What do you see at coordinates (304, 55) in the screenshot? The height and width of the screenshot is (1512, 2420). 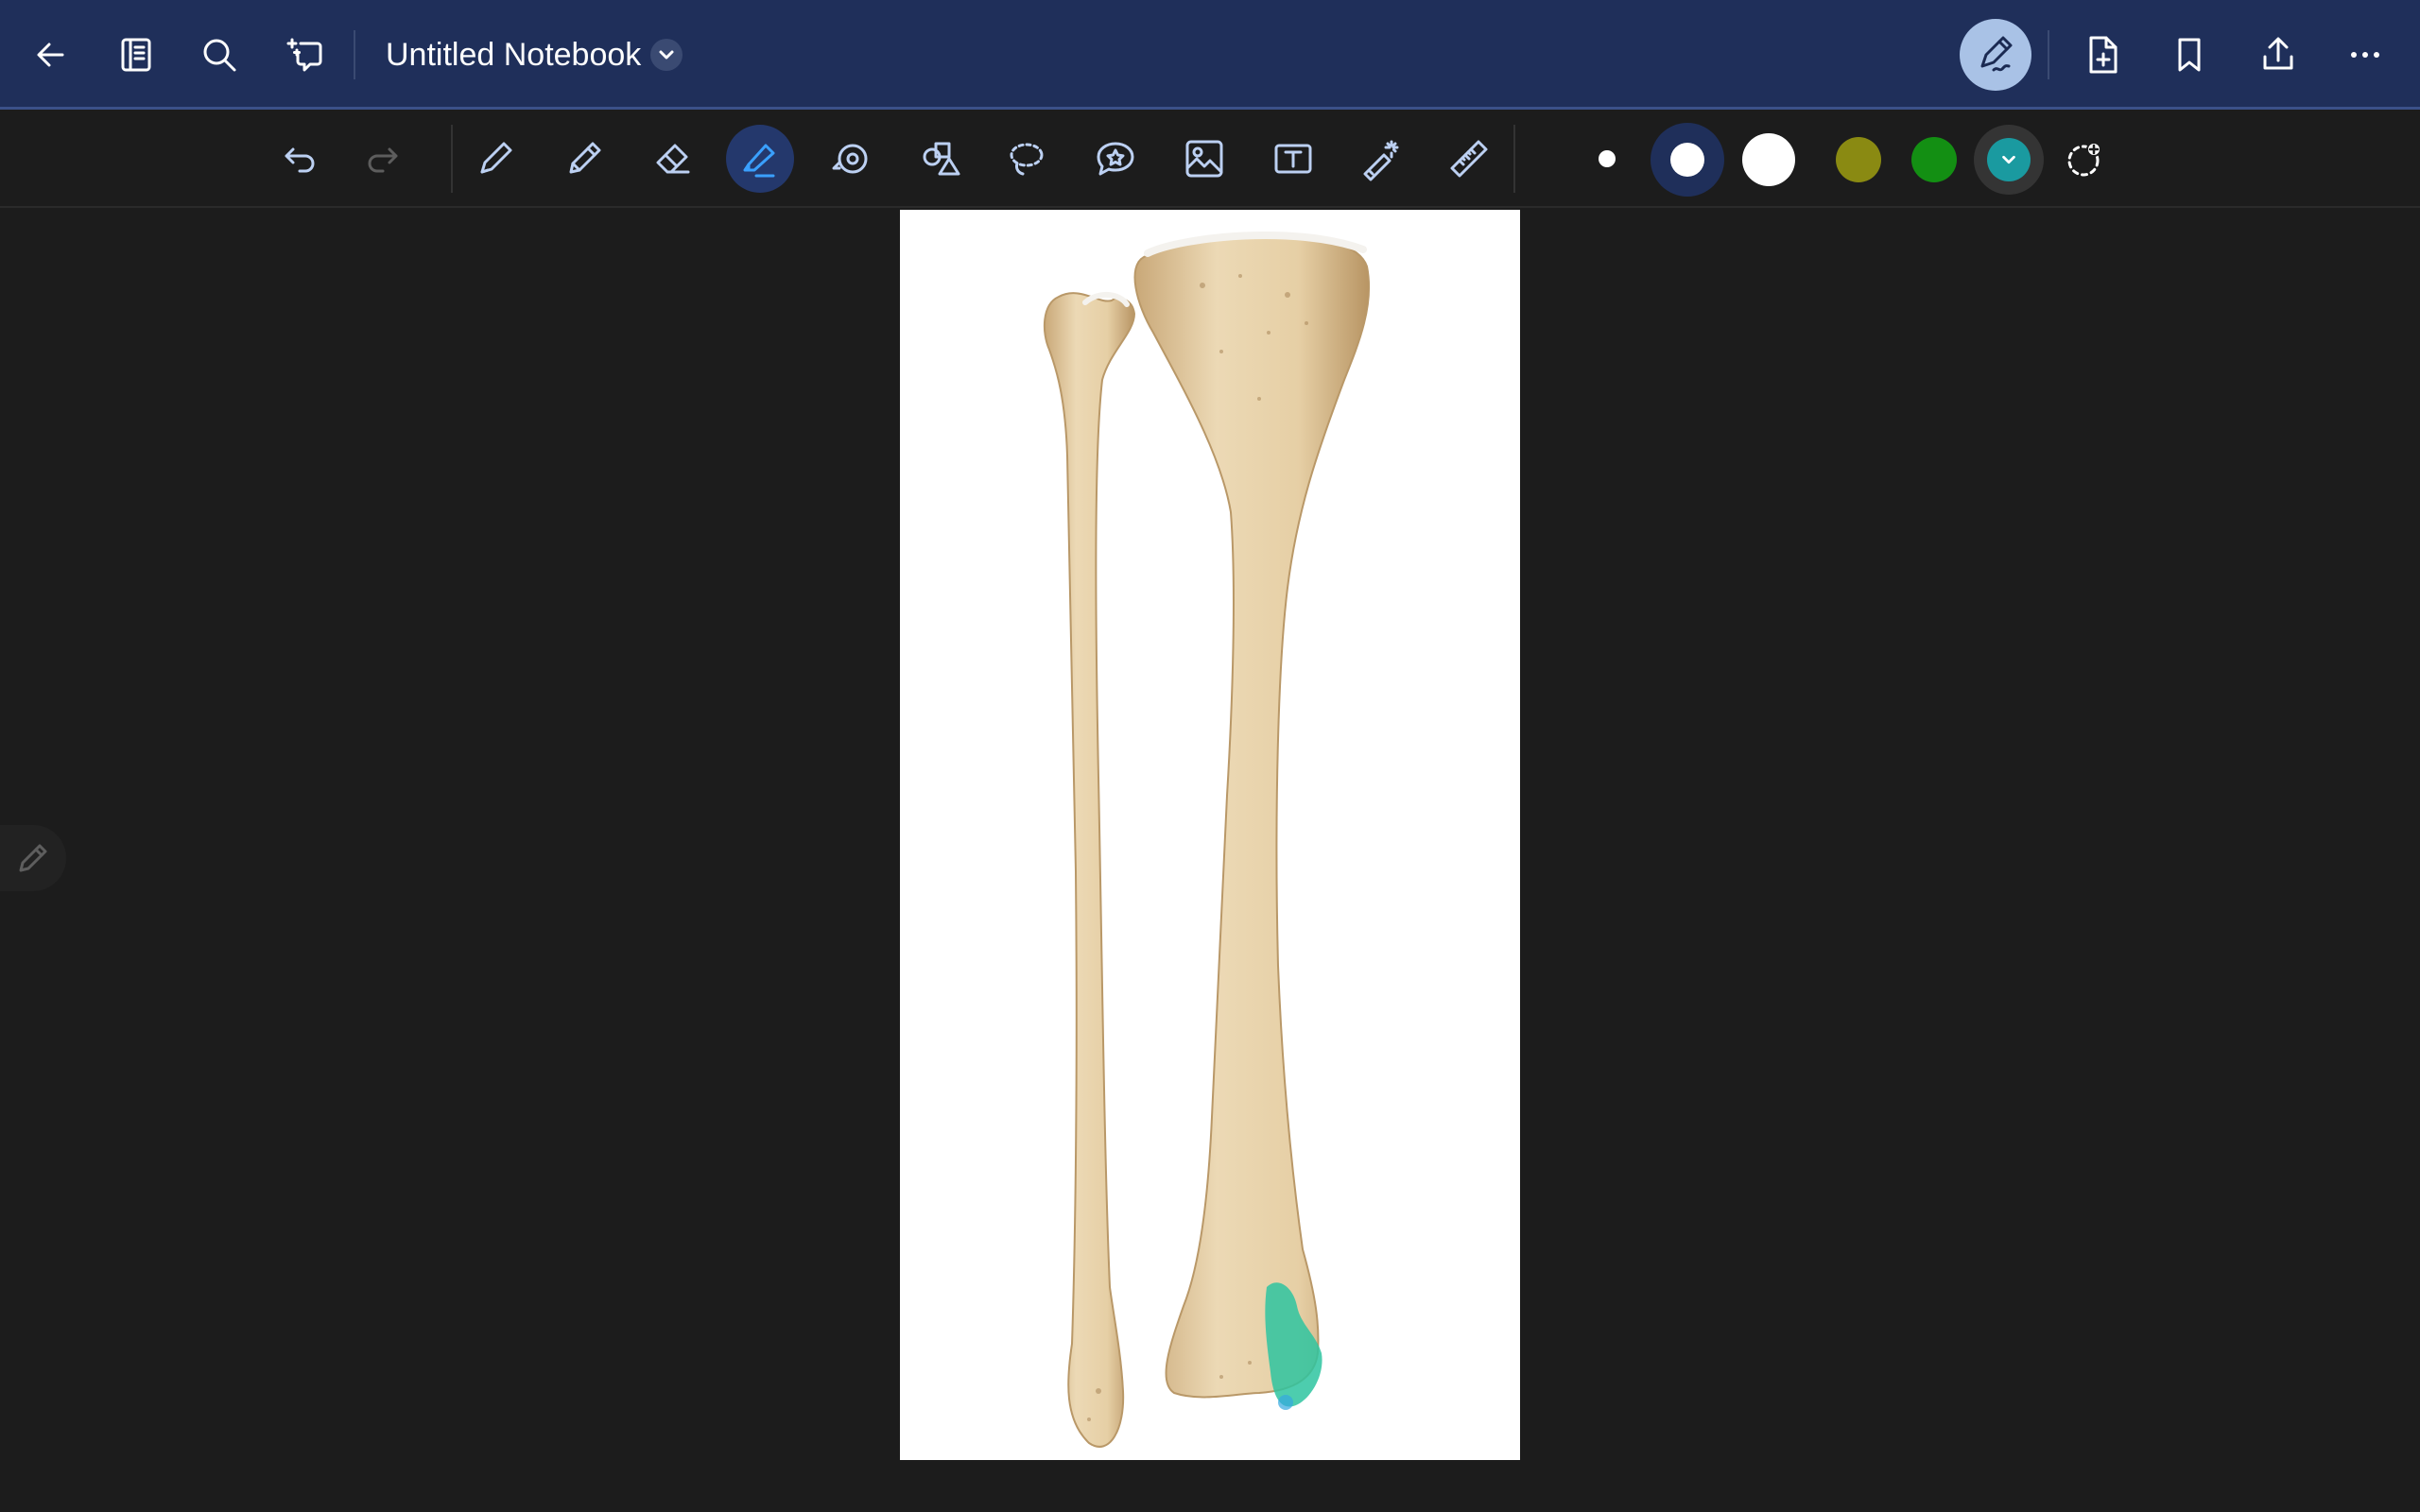 I see `ai-chat-icon` at bounding box center [304, 55].